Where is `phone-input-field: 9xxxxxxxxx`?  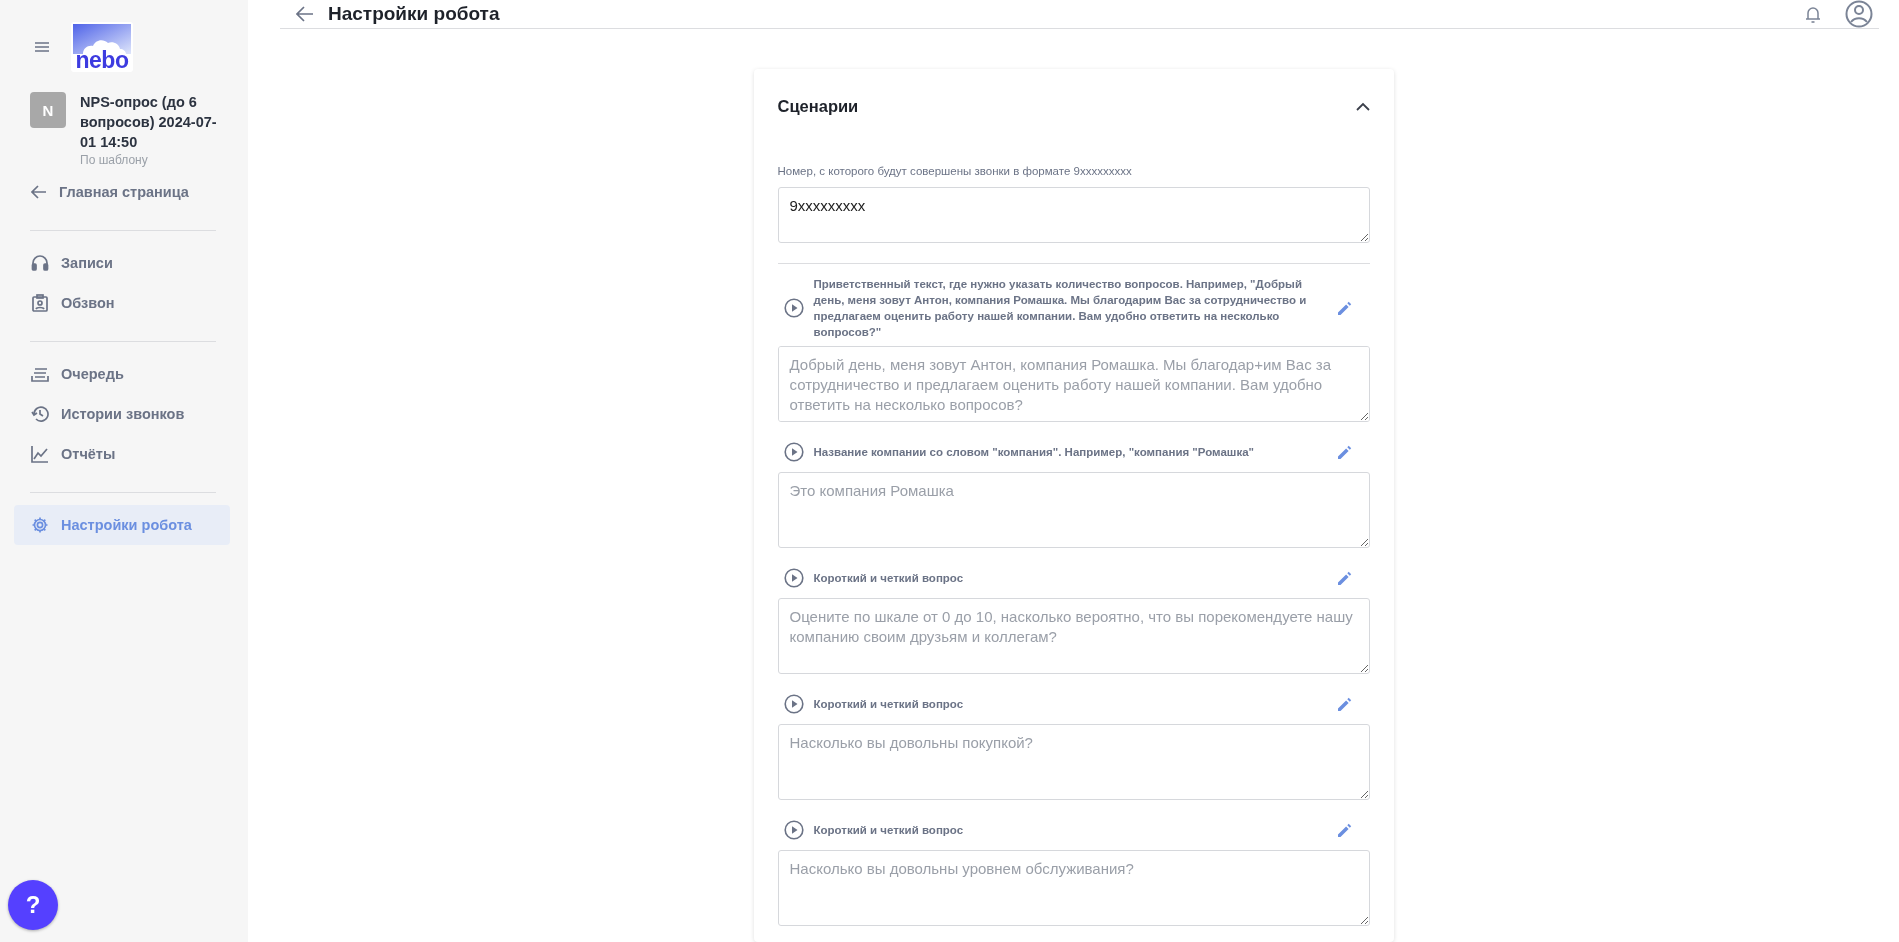
phone-input-field: 9xxxxxxxxx is located at coordinates (1073, 215).